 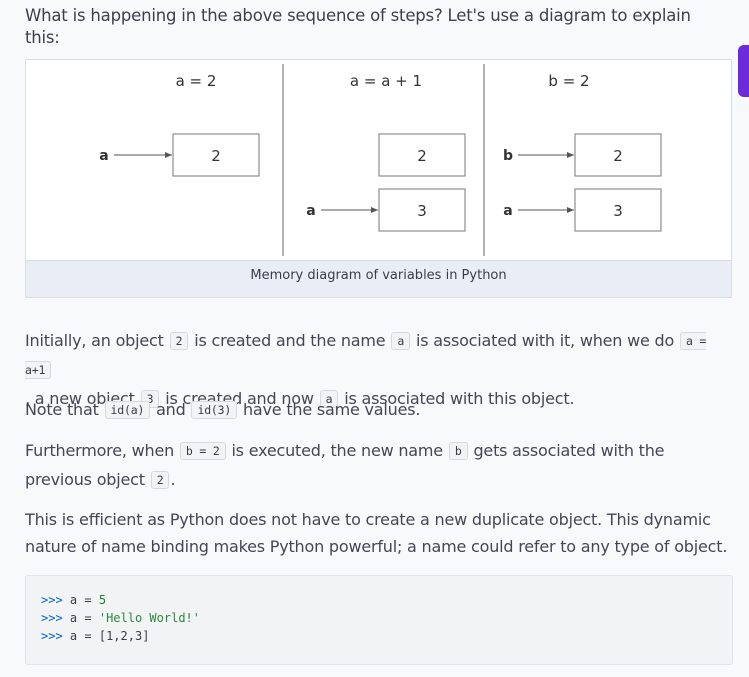 I want to click on text: and, so click(x=171, y=409).